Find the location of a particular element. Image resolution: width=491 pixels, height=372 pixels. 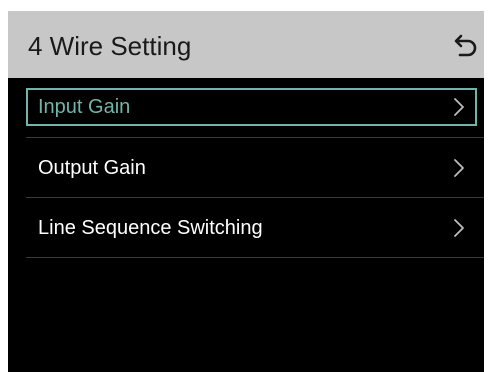

divider is located at coordinates (255, 257).